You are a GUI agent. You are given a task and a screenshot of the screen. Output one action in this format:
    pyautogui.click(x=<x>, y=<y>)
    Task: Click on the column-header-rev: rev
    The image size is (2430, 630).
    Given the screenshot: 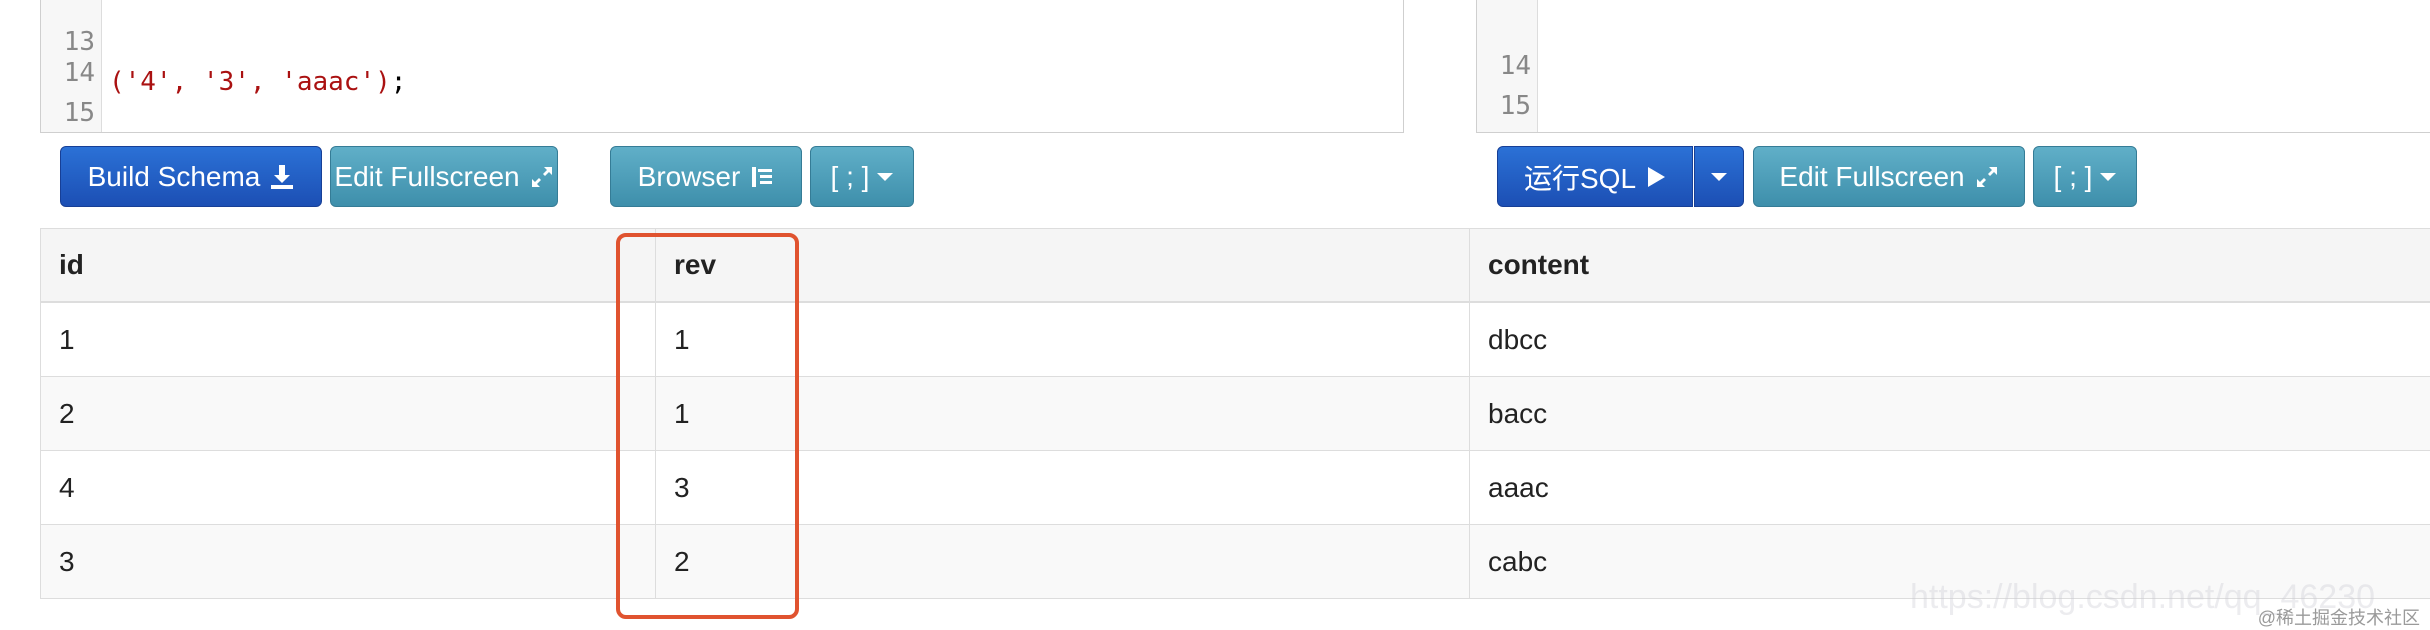 What is the action you would take?
    pyautogui.click(x=1062, y=265)
    